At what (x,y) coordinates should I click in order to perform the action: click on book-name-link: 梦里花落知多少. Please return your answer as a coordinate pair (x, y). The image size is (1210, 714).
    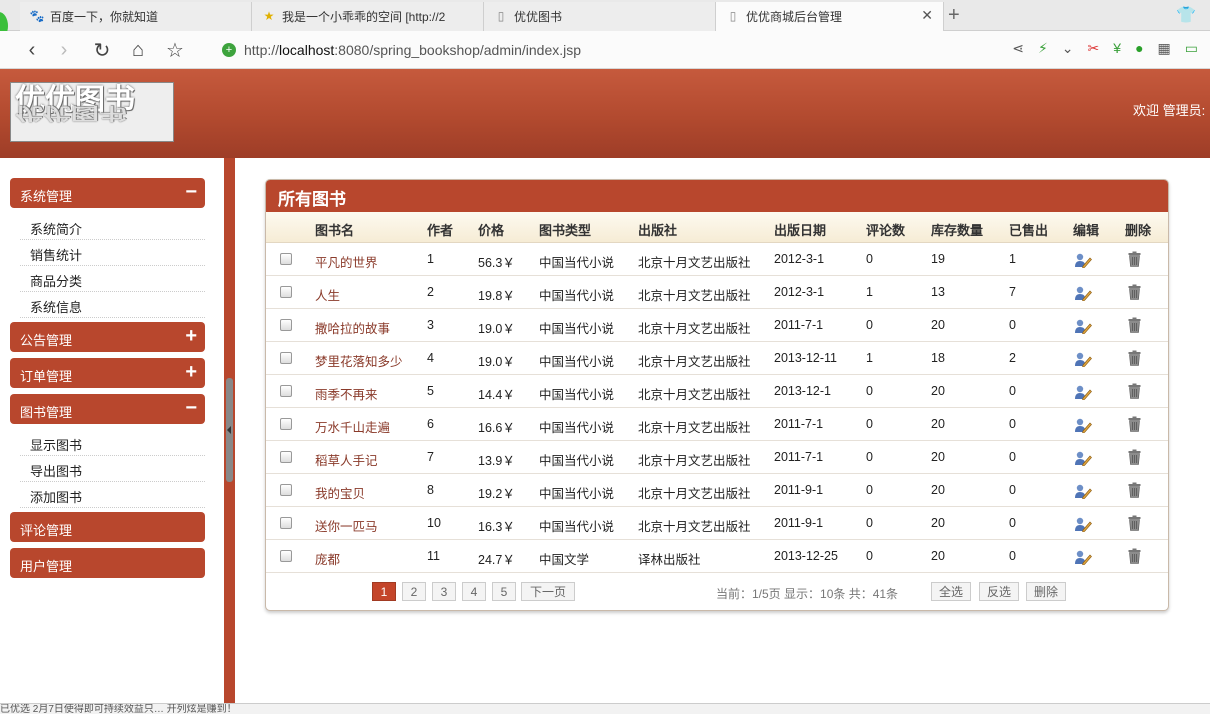
    Looking at the image, I should click on (359, 360).